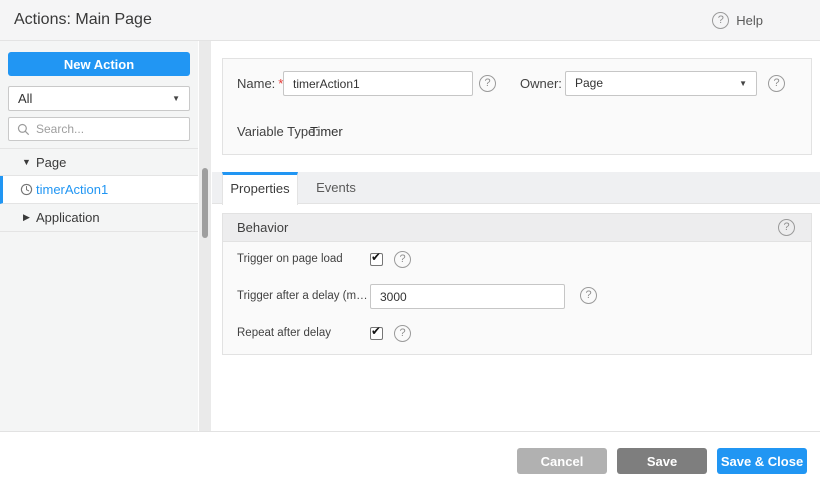  Describe the element at coordinates (83, 19) in the screenshot. I see `page-title: Actions: Main Page` at that location.